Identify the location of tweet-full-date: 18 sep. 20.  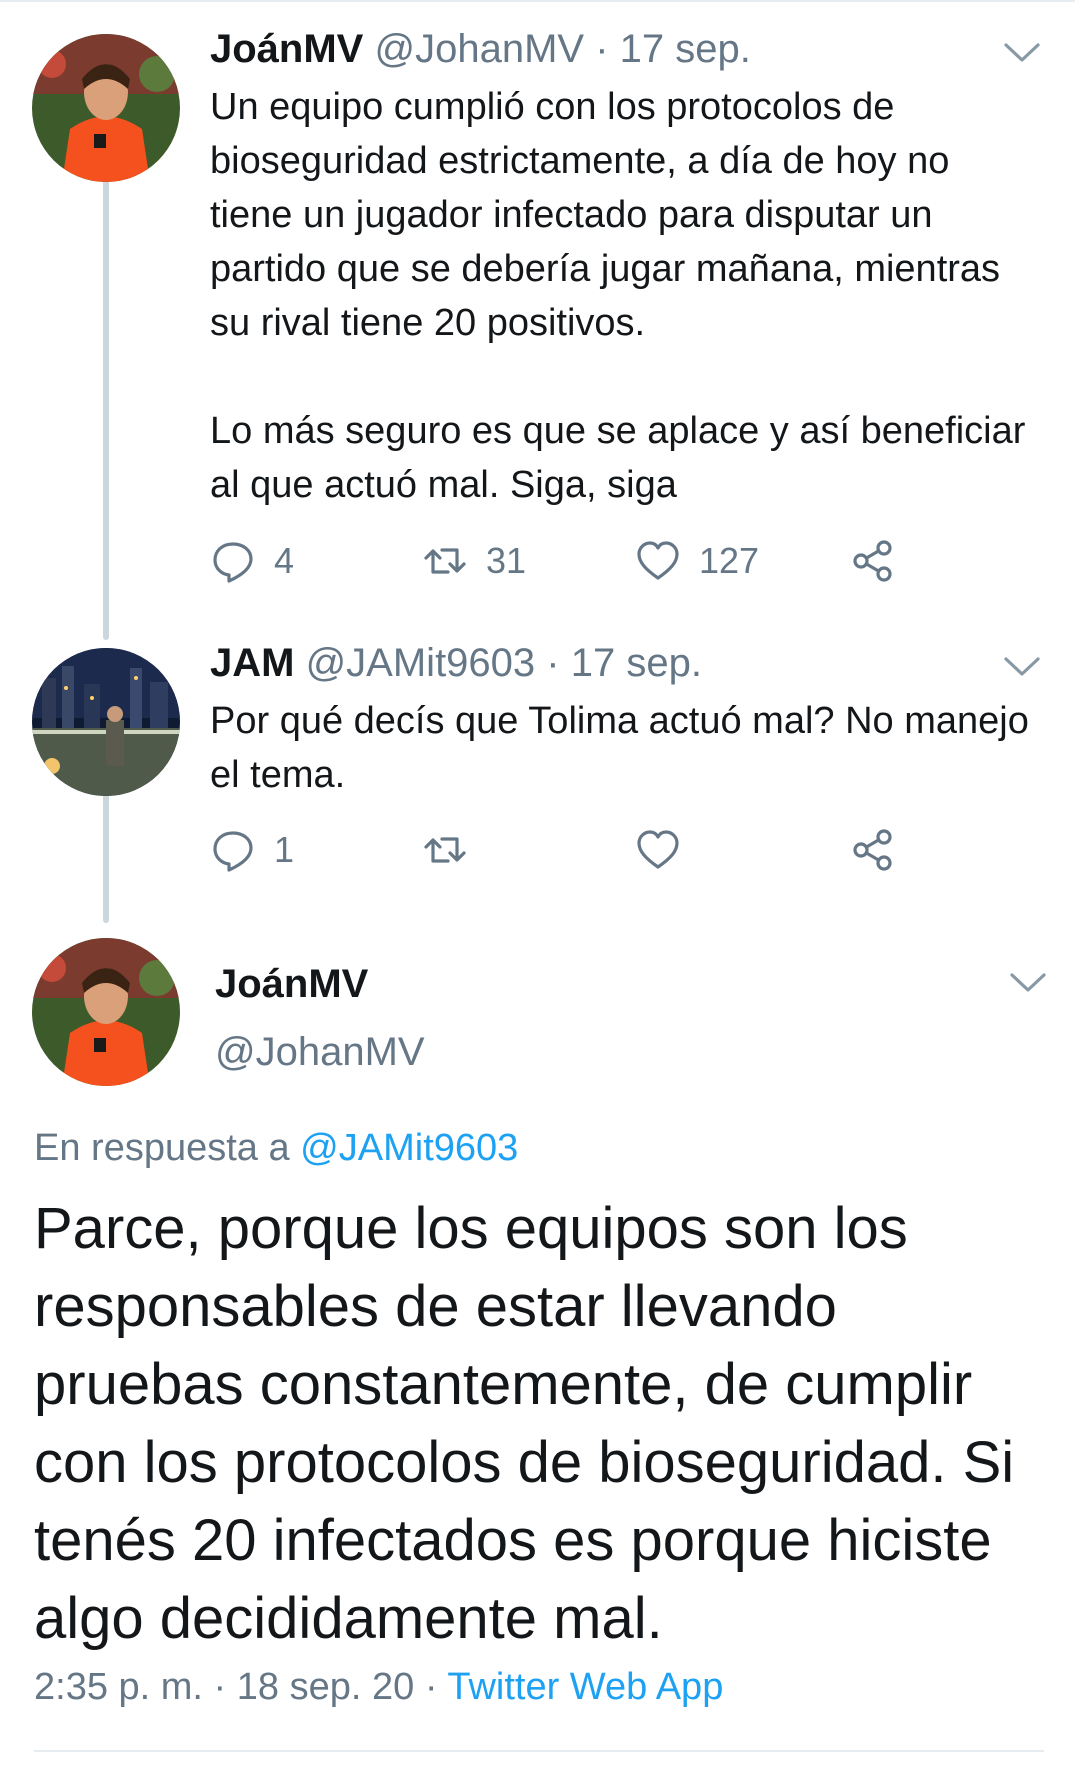
(325, 1687).